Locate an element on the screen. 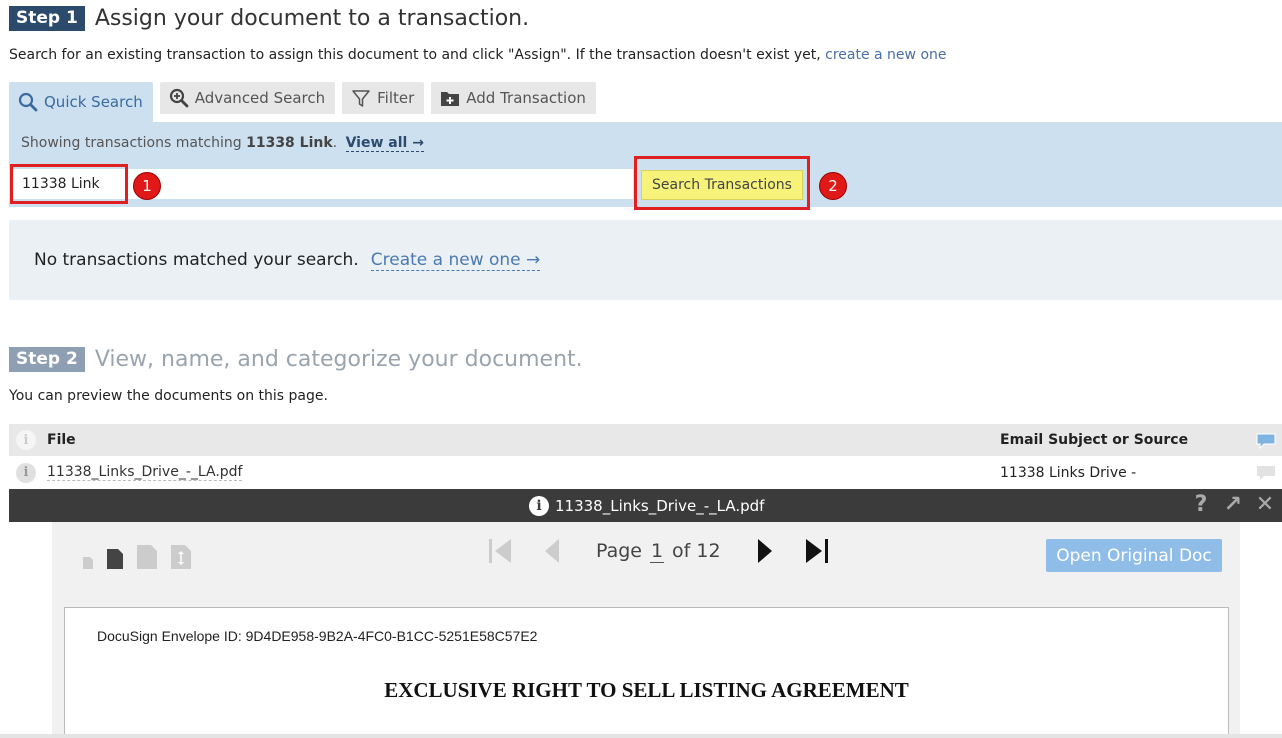 The height and width of the screenshot is (738, 1282). column-header-email: Email Subject or Source is located at coordinates (1094, 440).